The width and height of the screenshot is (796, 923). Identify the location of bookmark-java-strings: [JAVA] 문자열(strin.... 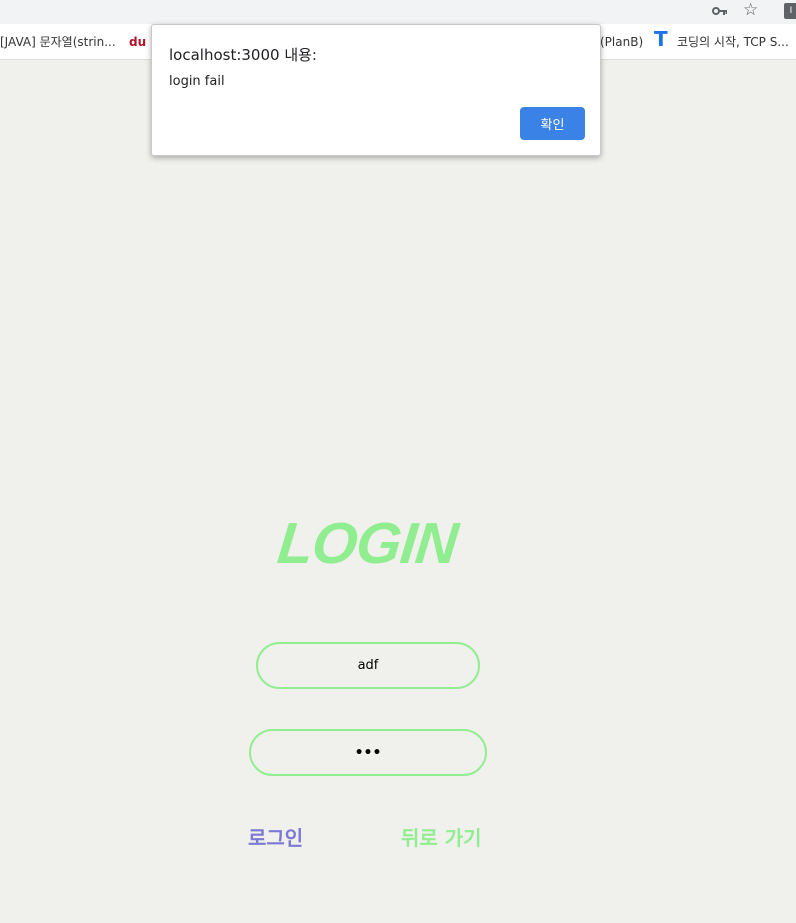
(58, 42).